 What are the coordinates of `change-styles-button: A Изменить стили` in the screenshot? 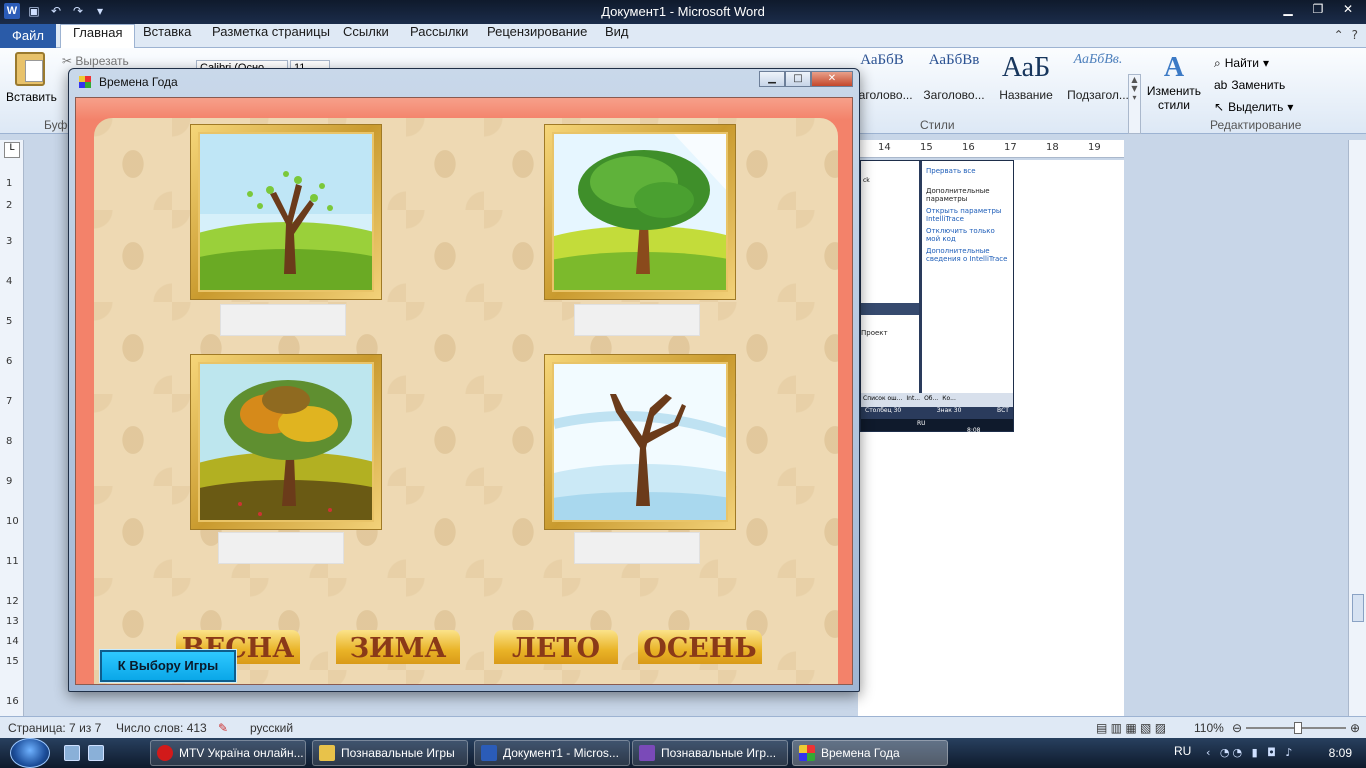 It's located at (1174, 82).